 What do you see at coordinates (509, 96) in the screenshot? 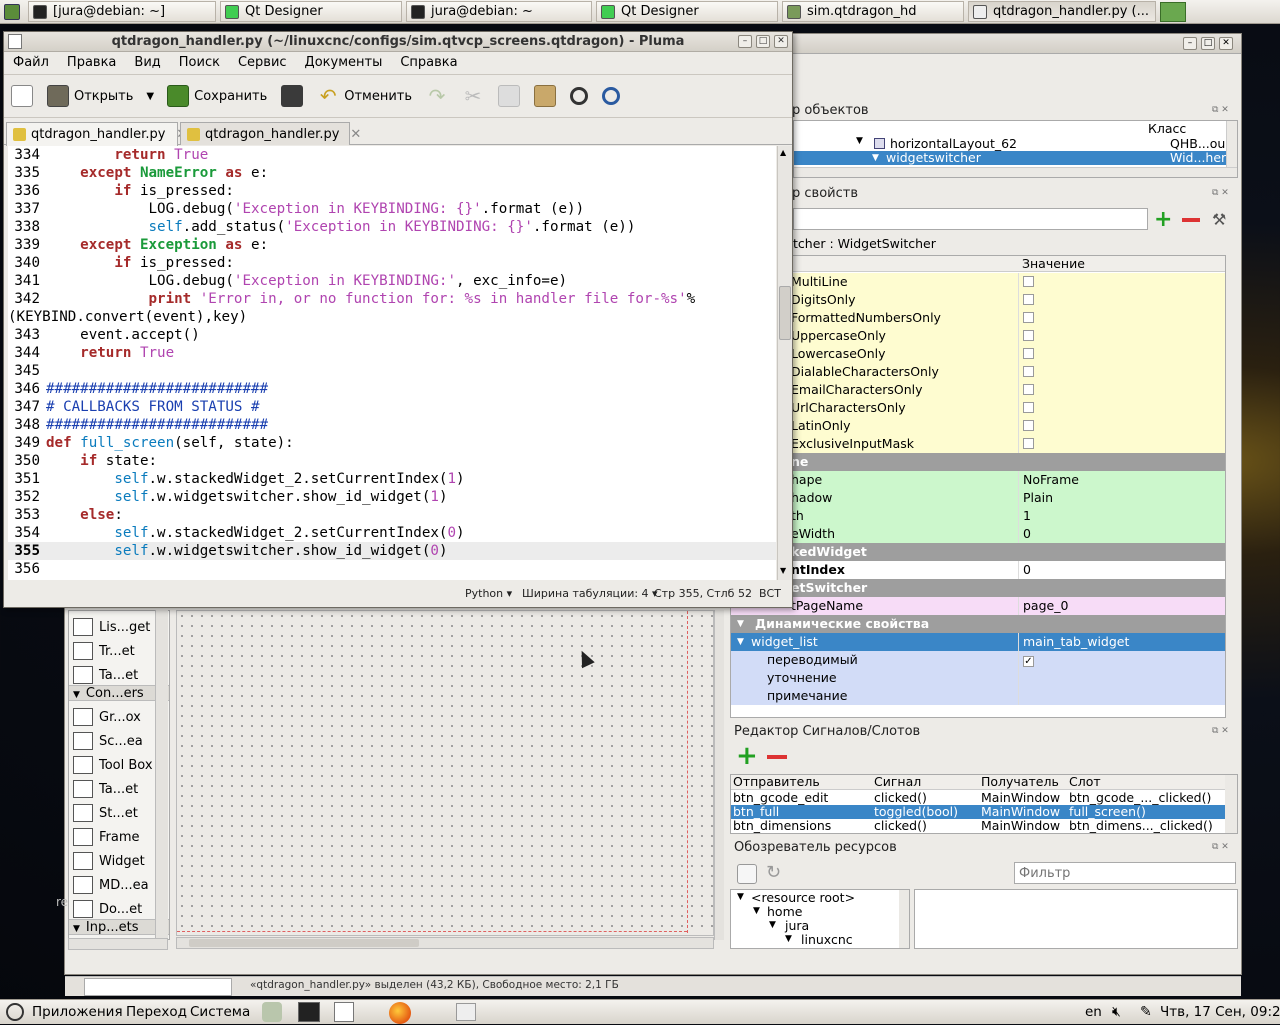
I see `copy-button` at bounding box center [509, 96].